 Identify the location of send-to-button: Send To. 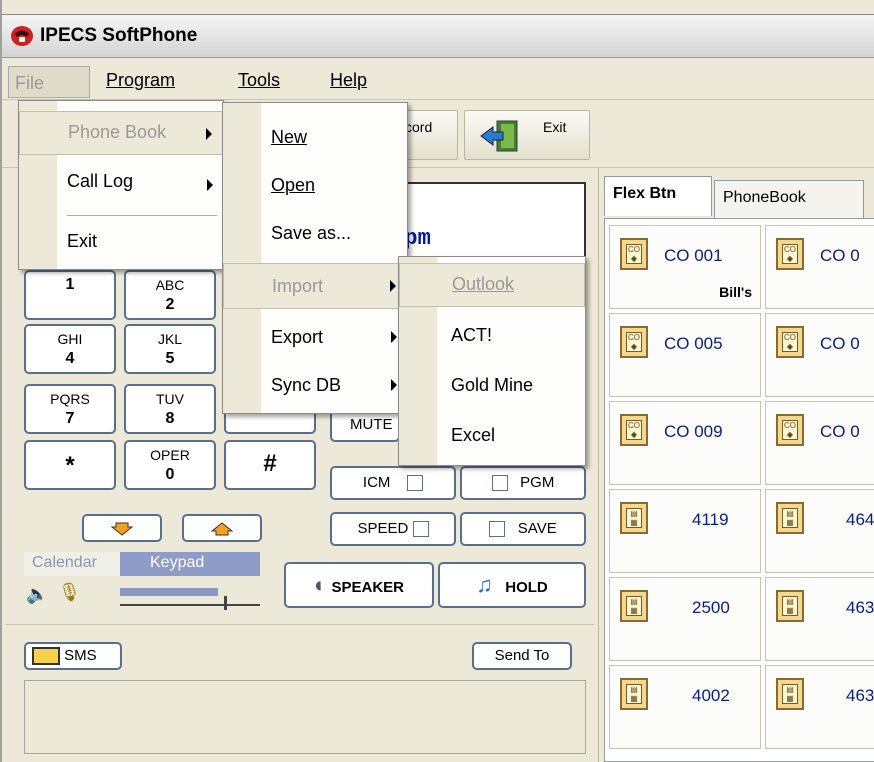
(522, 656).